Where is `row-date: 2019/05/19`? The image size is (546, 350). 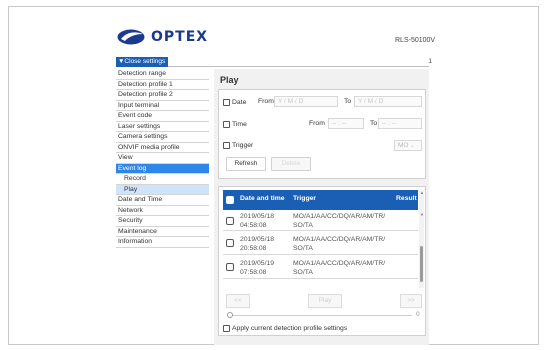
row-date: 2019/05/19 is located at coordinates (257, 263).